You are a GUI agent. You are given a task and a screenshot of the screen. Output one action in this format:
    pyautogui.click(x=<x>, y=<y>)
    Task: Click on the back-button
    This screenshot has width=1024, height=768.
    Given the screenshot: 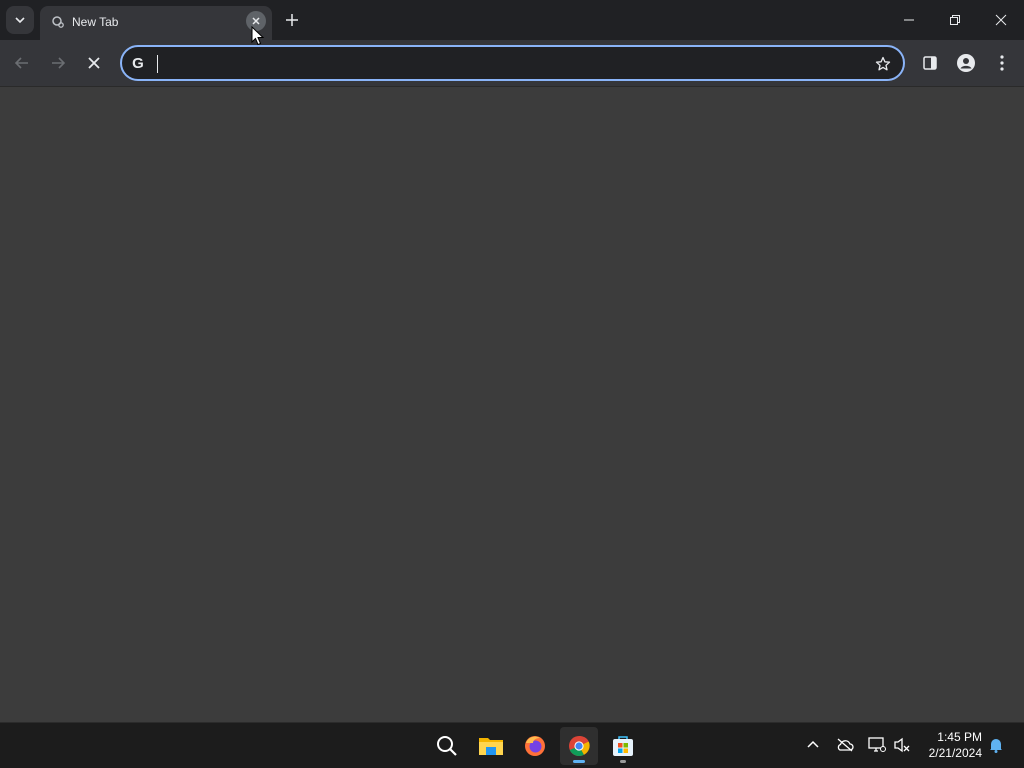 What is the action you would take?
    pyautogui.click(x=22, y=63)
    